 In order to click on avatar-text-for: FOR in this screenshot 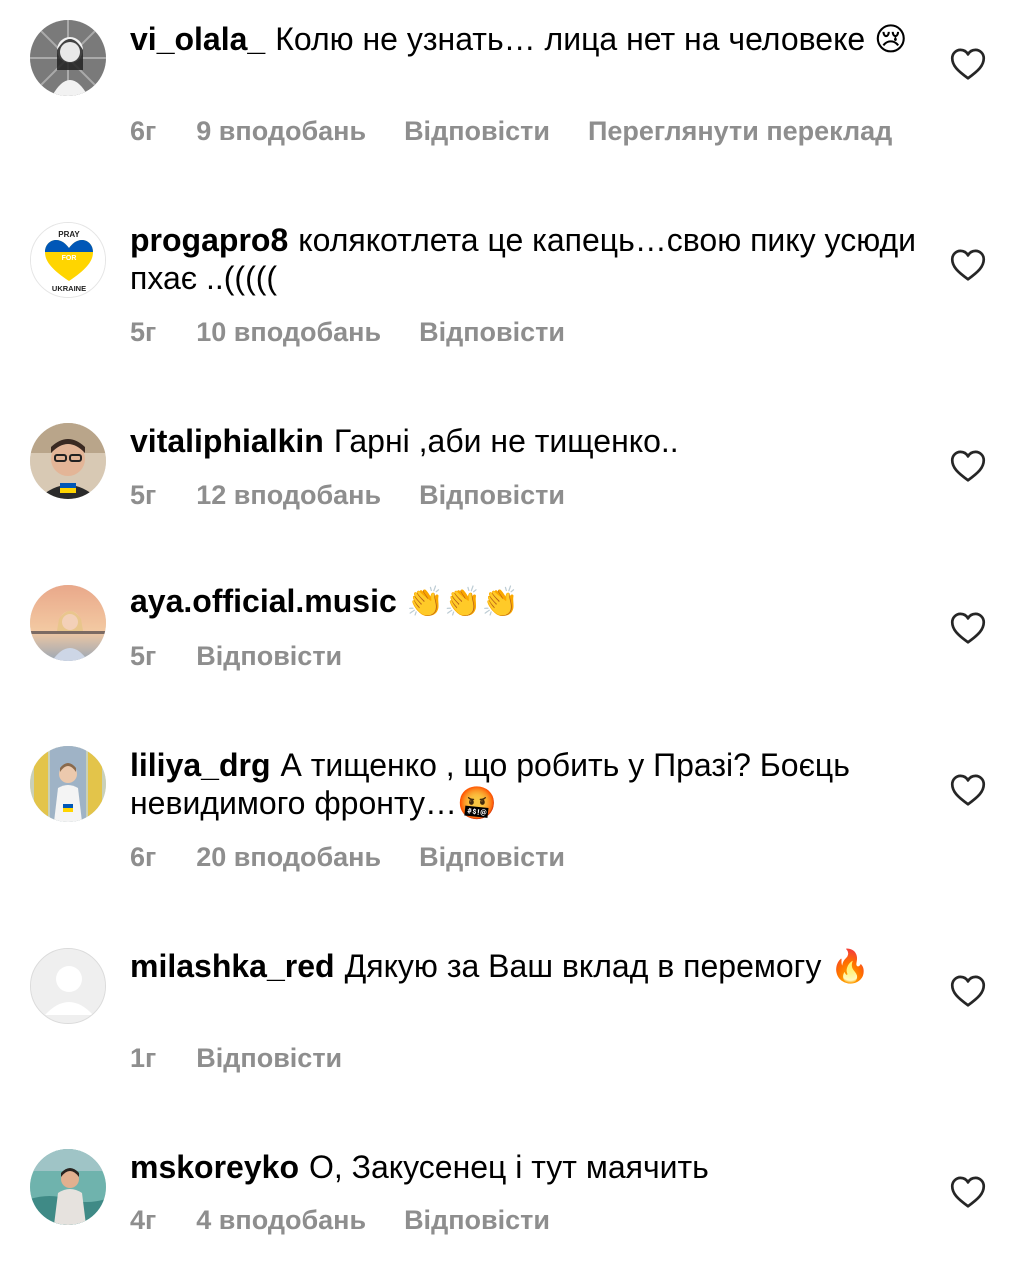, I will do `click(69, 258)`.